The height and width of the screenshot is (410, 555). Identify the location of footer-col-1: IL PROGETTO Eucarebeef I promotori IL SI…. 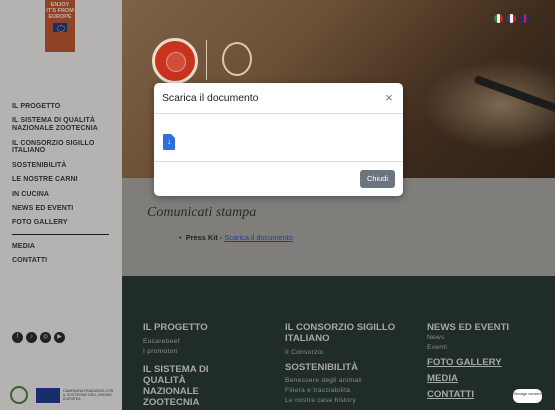
(208, 365).